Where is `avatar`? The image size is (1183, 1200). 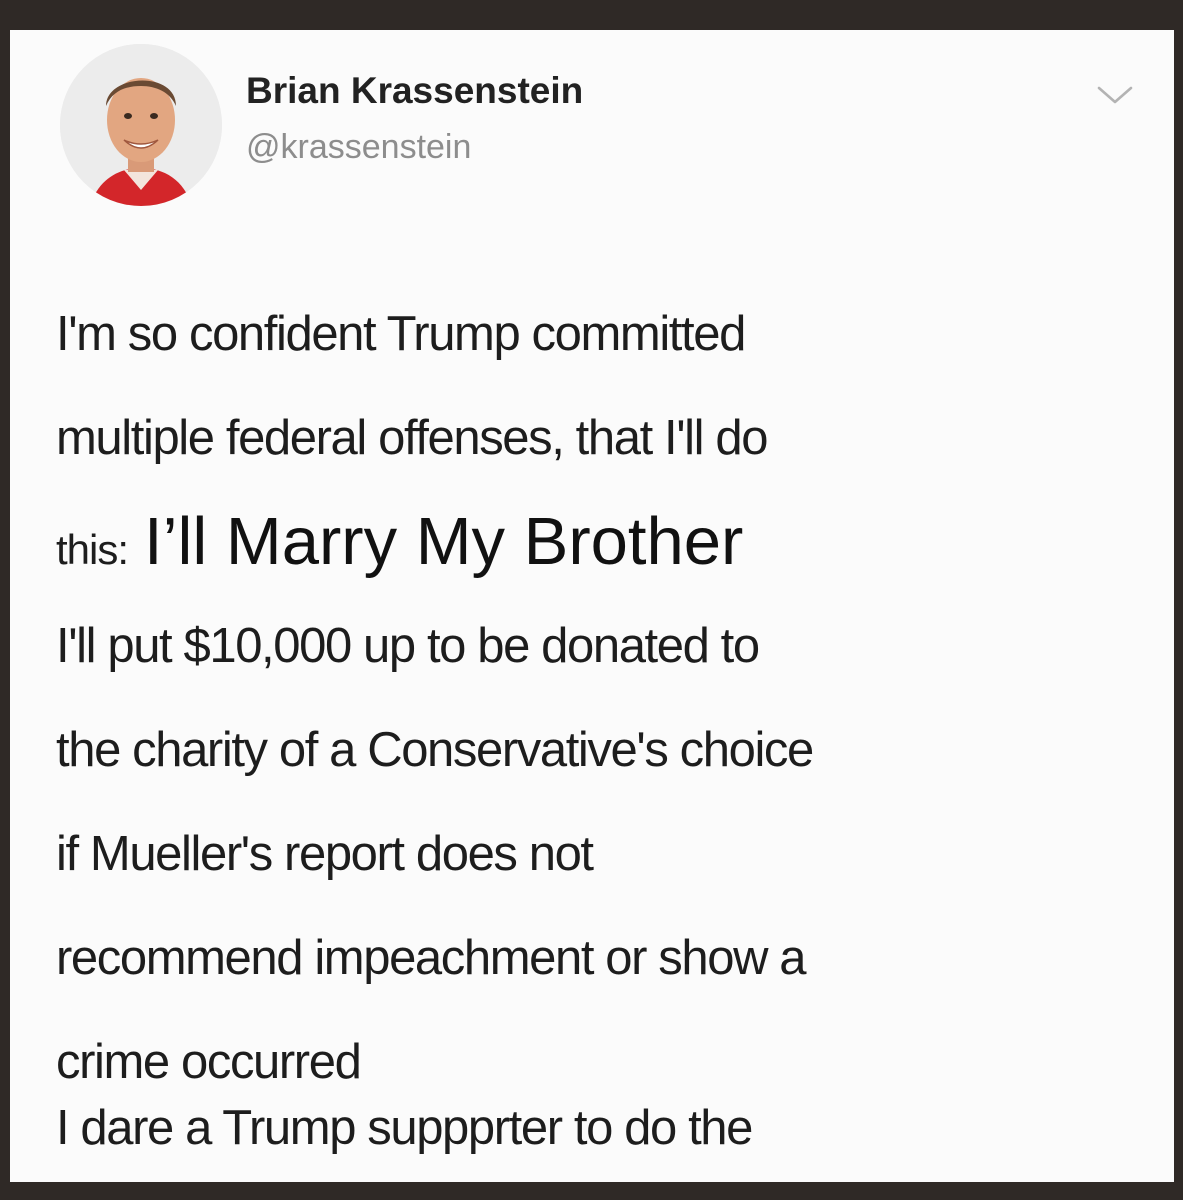
avatar is located at coordinates (141, 125).